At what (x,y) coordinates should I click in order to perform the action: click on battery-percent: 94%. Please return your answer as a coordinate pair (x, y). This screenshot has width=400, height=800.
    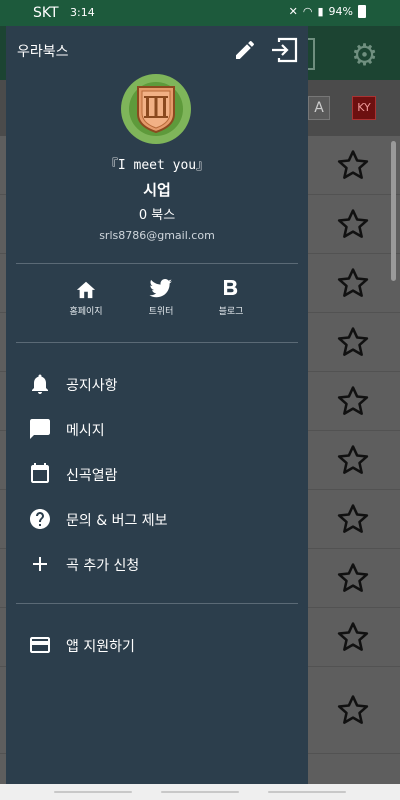
    Looking at the image, I should click on (340, 11).